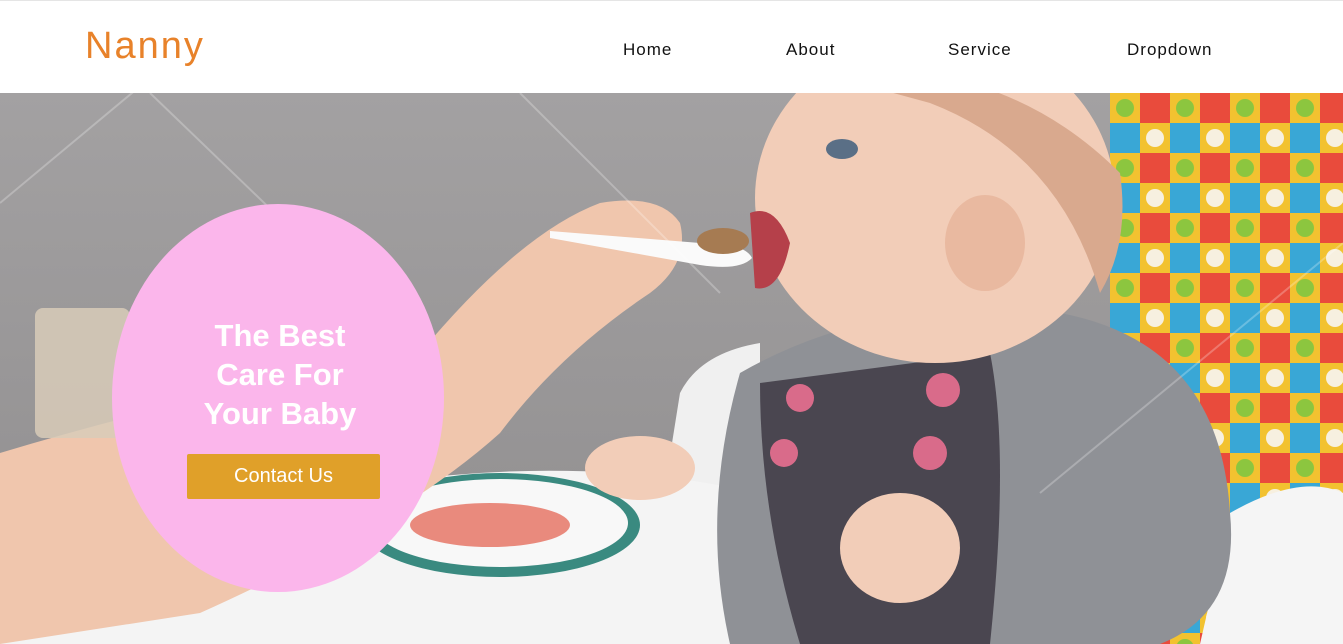  What do you see at coordinates (810, 50) in the screenshot?
I see `nav-about-link: About` at bounding box center [810, 50].